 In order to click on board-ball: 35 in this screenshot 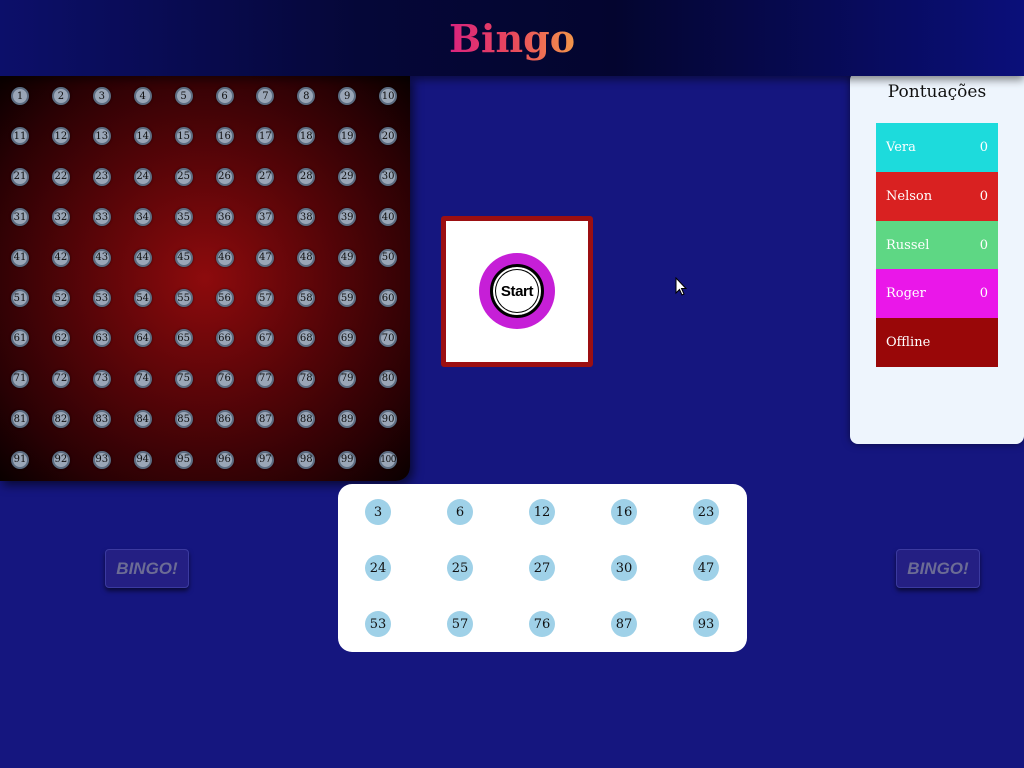, I will do `click(183, 217)`.